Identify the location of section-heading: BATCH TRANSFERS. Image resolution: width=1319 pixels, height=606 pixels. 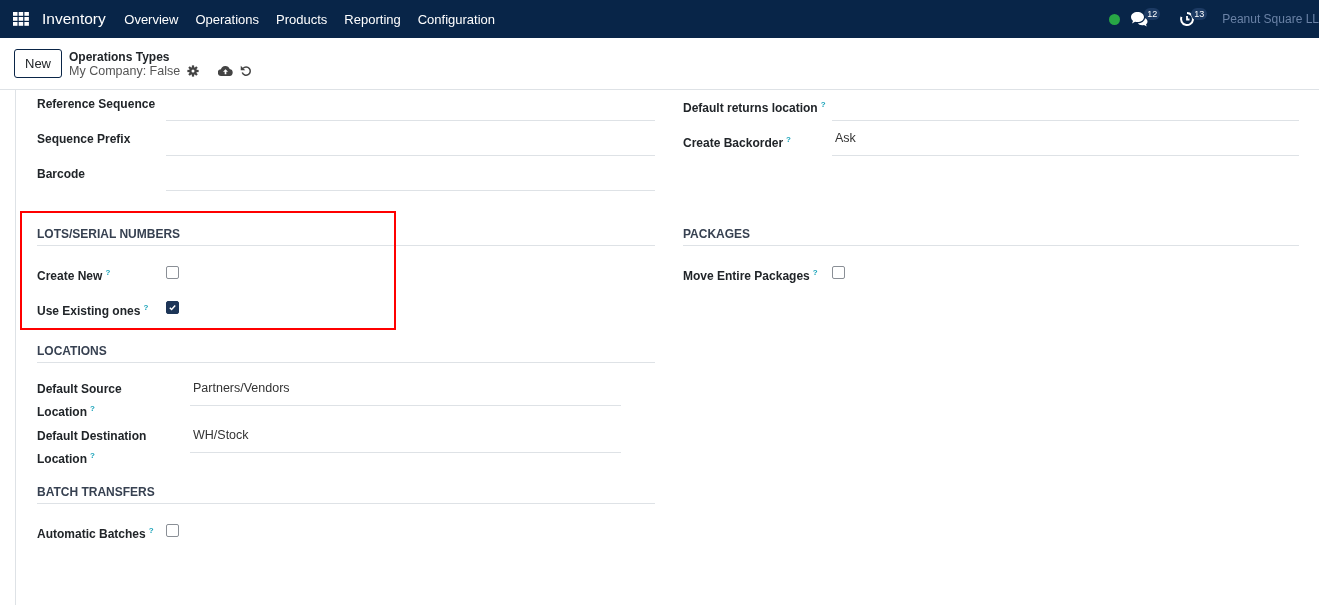
(346, 494).